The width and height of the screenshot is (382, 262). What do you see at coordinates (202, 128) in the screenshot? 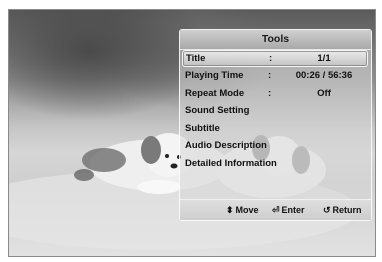
I see `menu-item-label: Subtitle` at bounding box center [202, 128].